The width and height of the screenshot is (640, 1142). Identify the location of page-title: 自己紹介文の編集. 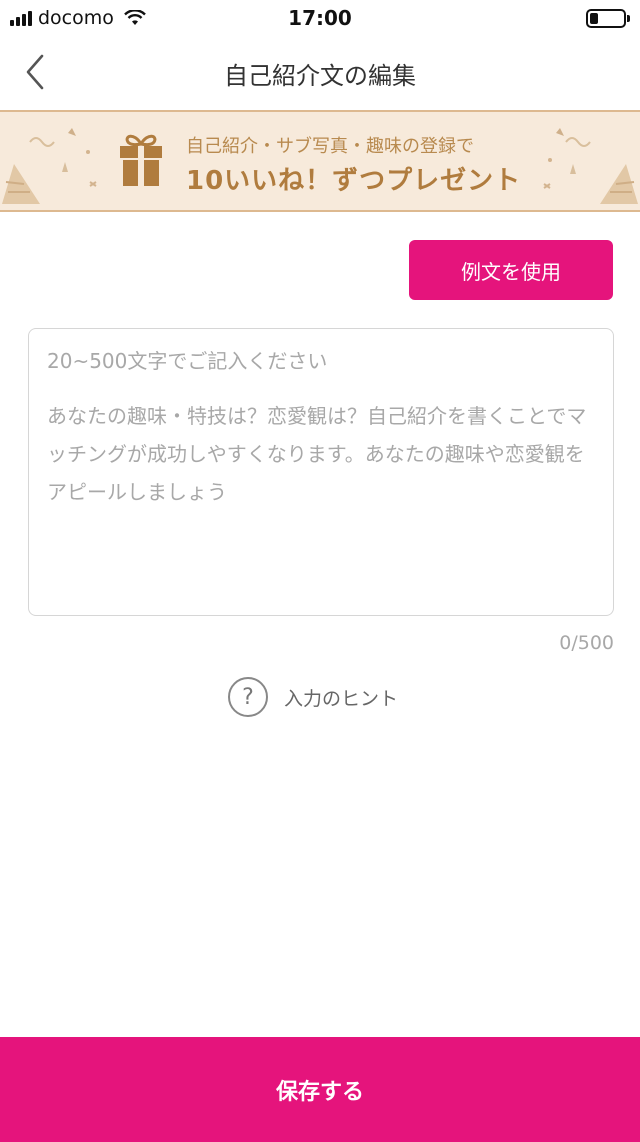
(320, 76).